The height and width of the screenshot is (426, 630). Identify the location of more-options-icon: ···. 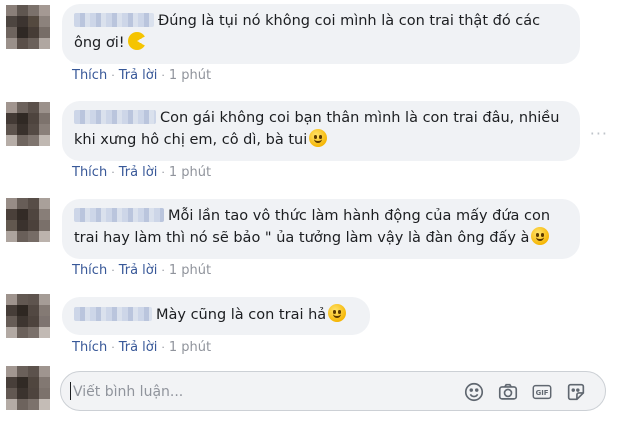
(599, 133).